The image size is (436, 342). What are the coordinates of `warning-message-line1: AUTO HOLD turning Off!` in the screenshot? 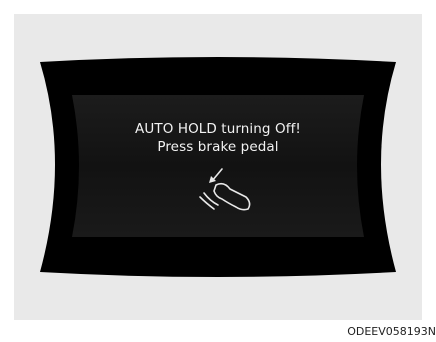 It's located at (218, 129).